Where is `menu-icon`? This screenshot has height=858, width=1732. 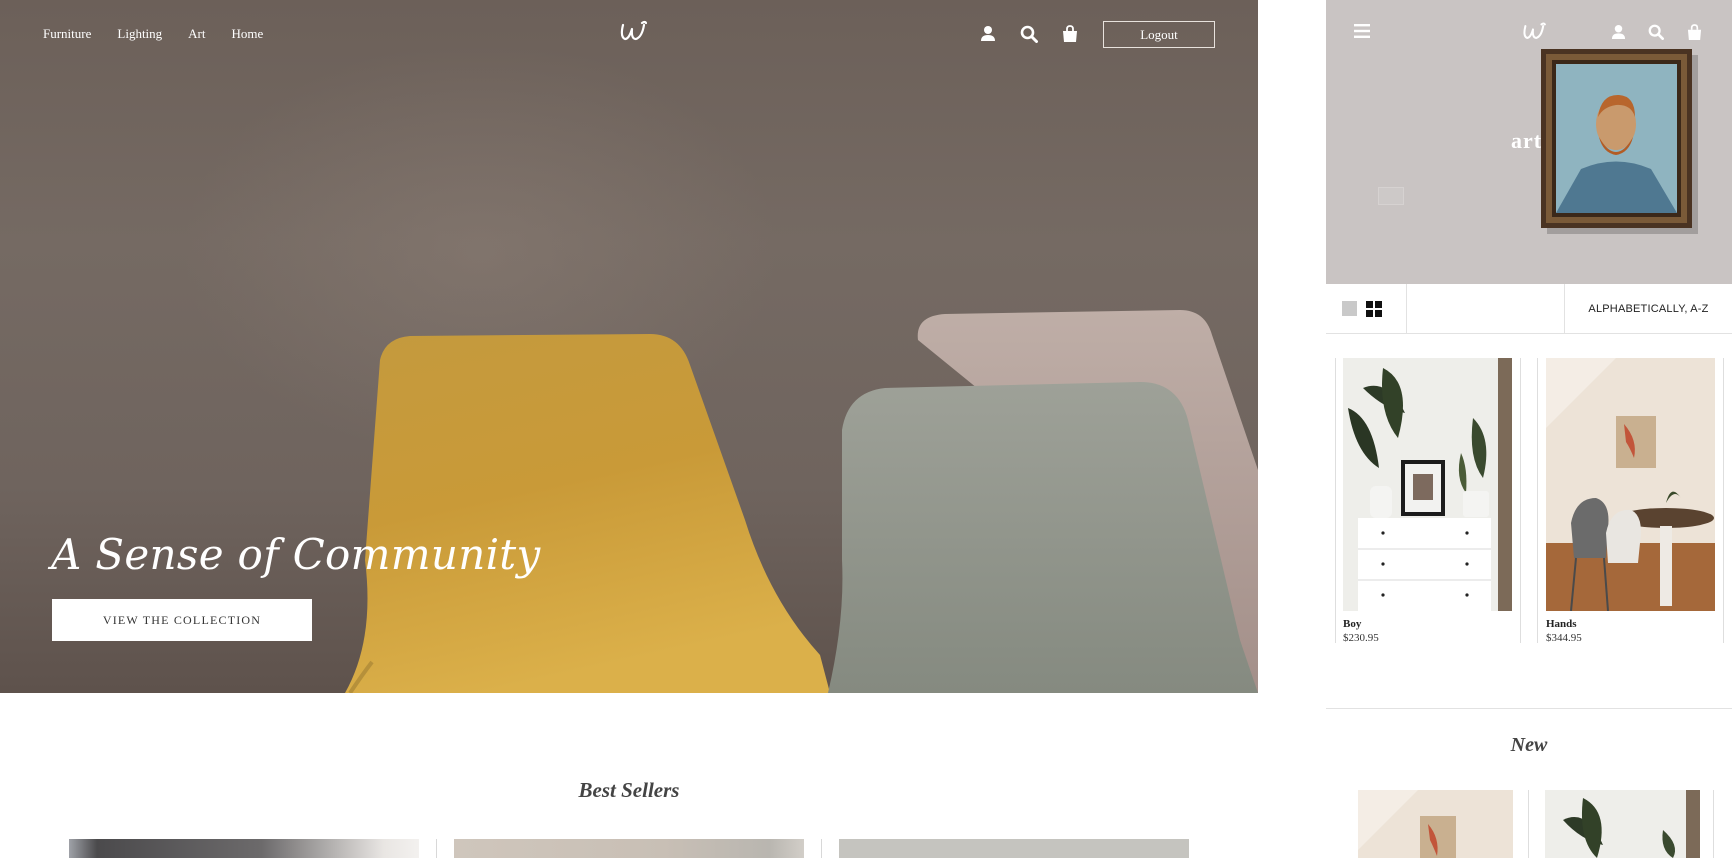
menu-icon is located at coordinates (1362, 33).